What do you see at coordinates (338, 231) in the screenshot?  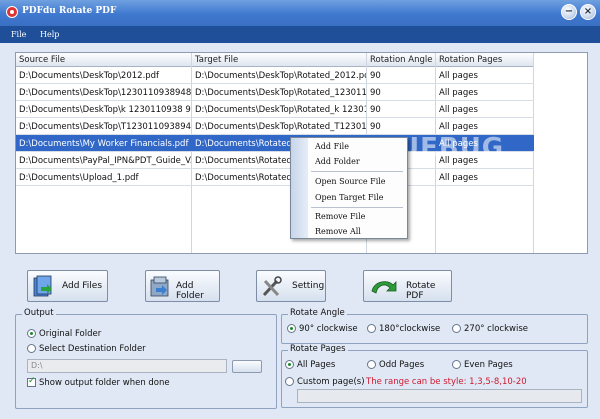 I see `ctx-remove-all: Remove All` at bounding box center [338, 231].